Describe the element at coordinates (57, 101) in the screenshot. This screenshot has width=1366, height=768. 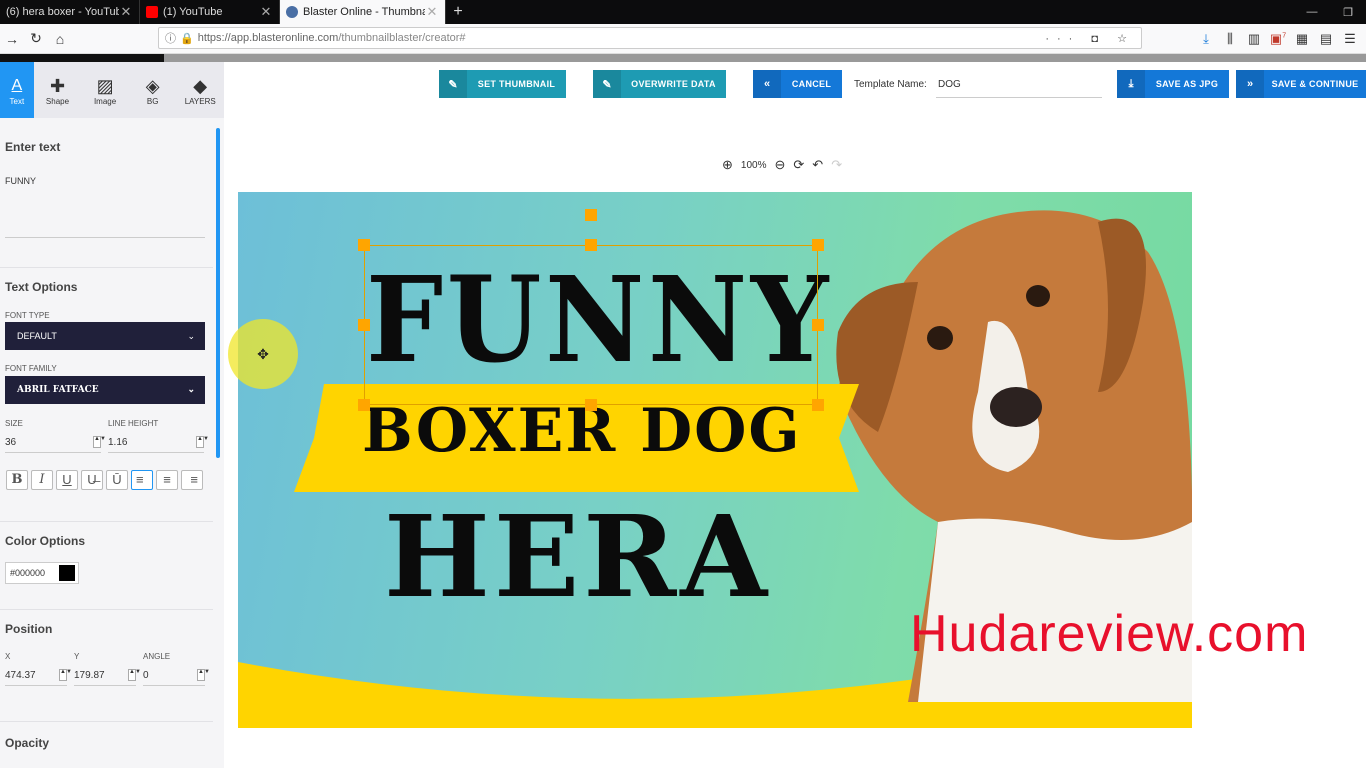
I see `tab-label: Shape` at that location.